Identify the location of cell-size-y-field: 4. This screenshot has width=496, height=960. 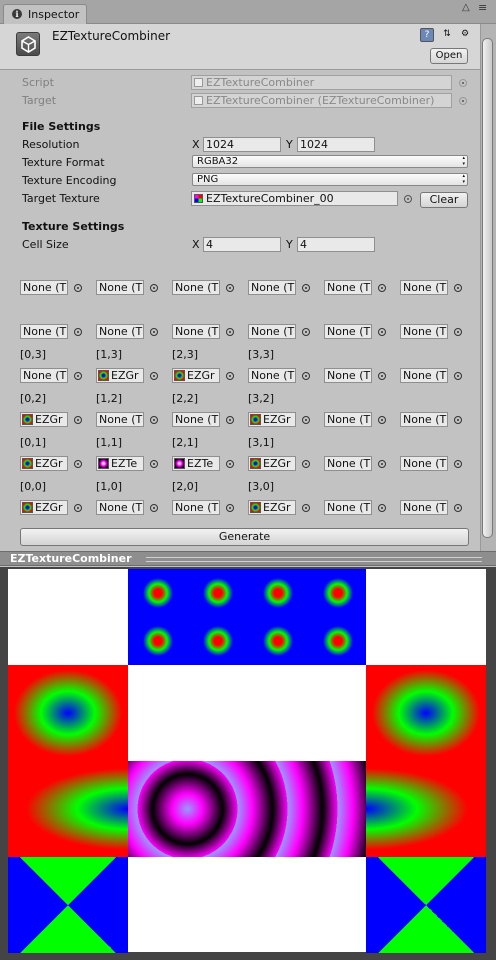
(336, 244).